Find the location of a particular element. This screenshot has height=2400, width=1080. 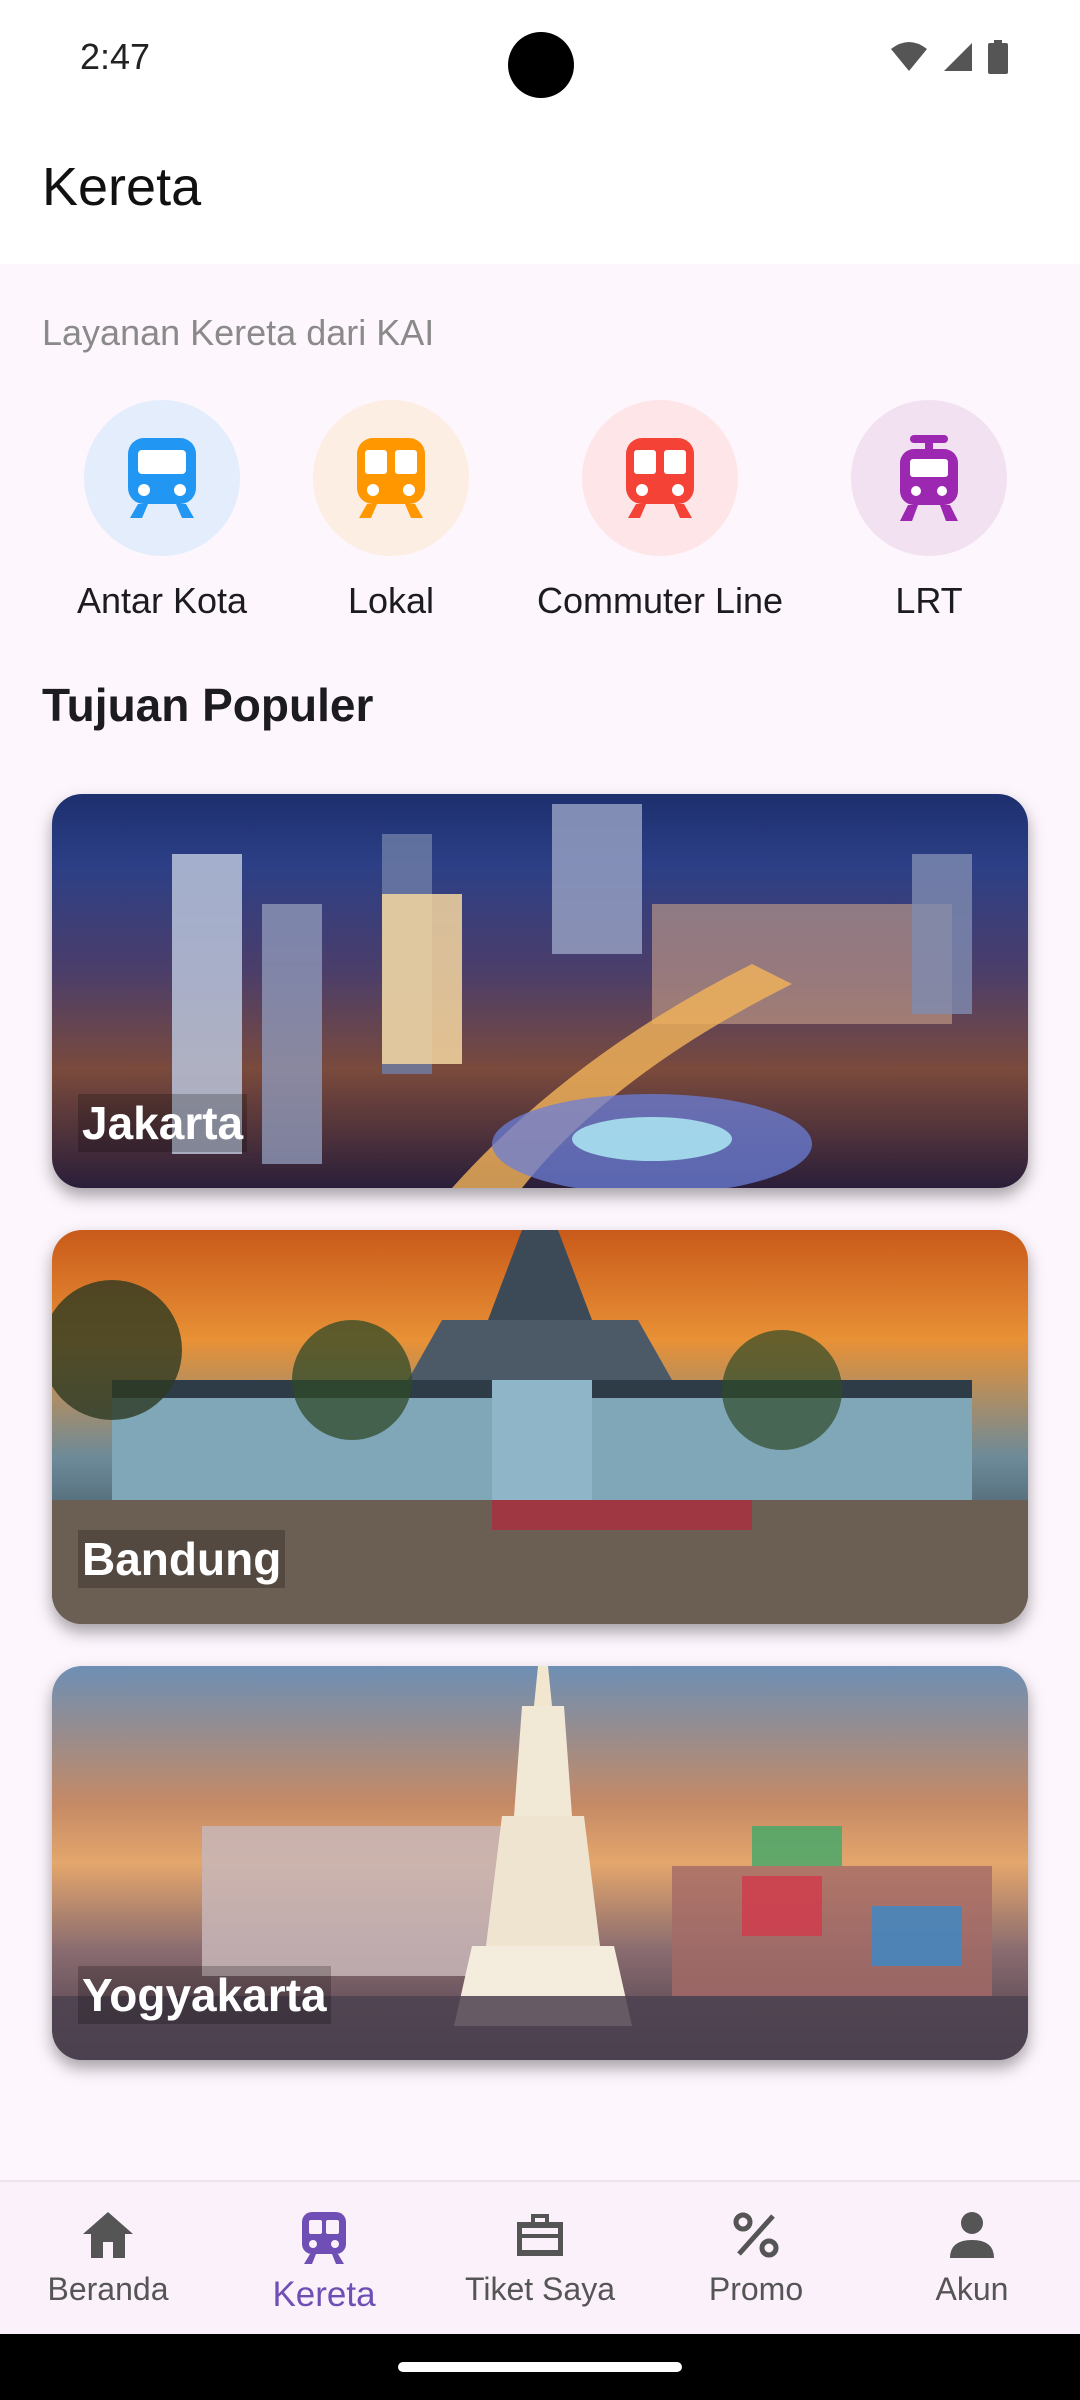

section-title-popular: Tujuan Populer is located at coordinates (208, 705).